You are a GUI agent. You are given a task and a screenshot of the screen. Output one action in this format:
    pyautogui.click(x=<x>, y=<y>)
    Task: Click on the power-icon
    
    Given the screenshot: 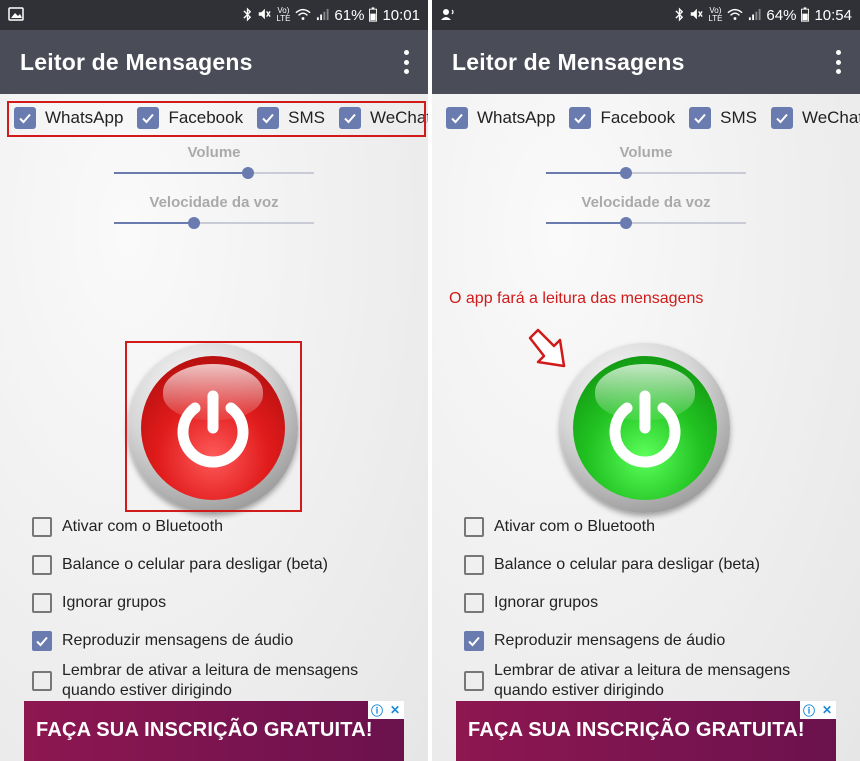 What is the action you would take?
    pyautogui.click(x=645, y=429)
    